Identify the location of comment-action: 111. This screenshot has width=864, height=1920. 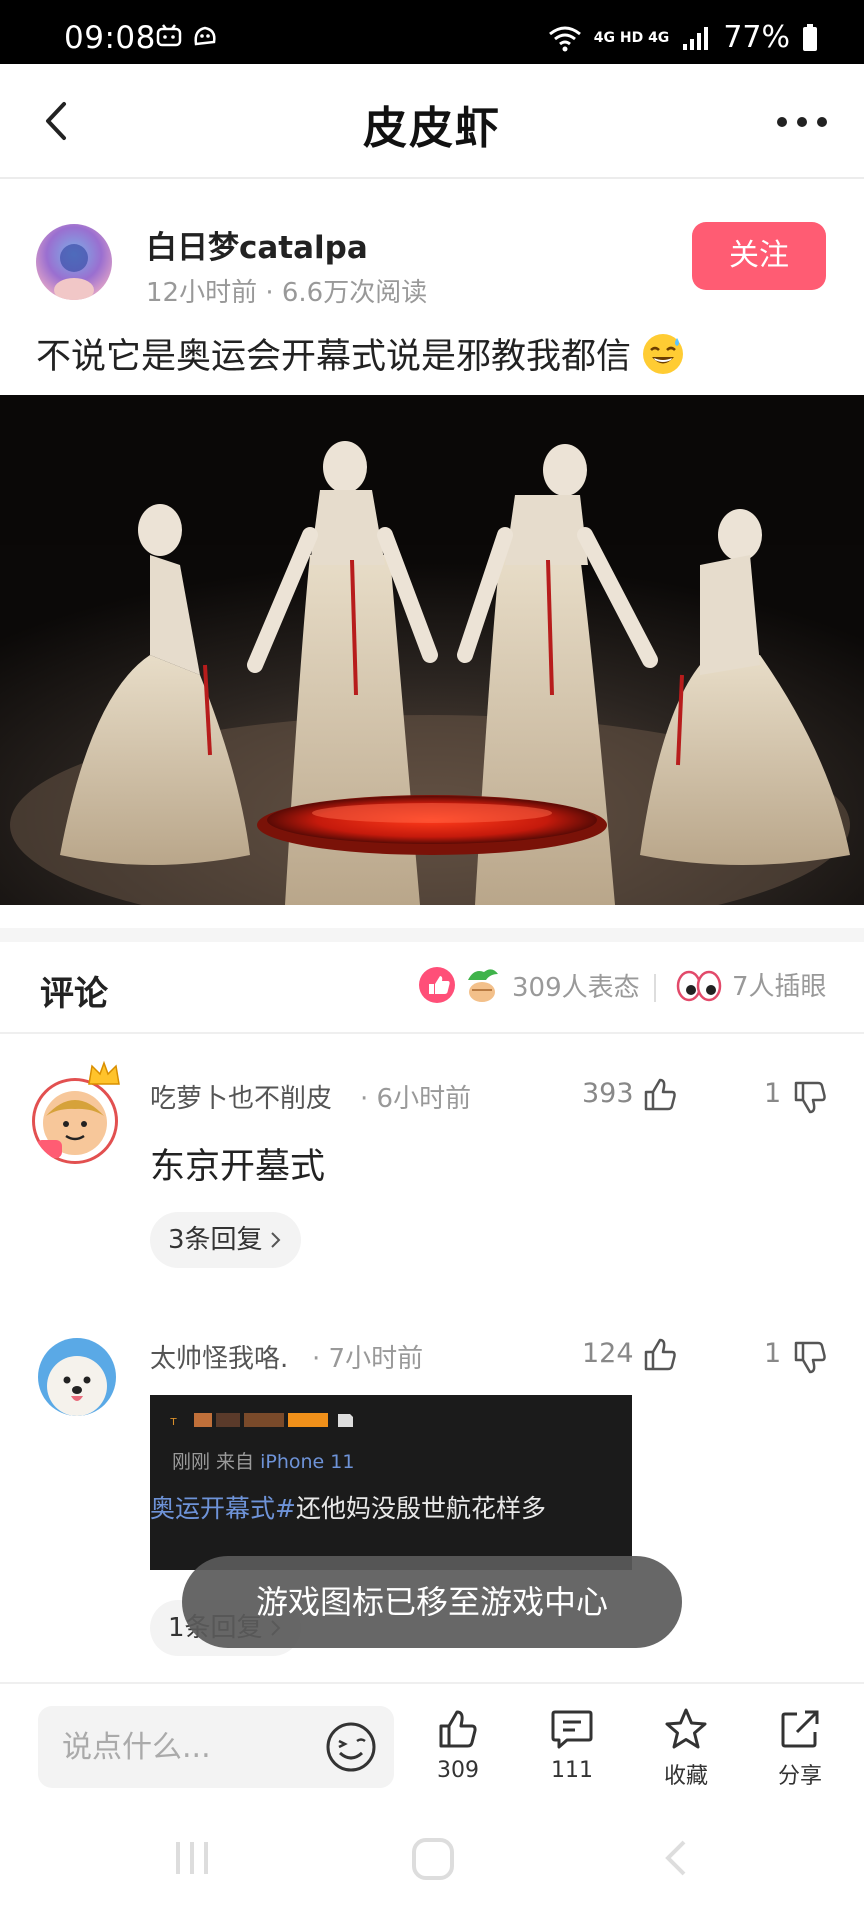
(572, 1744).